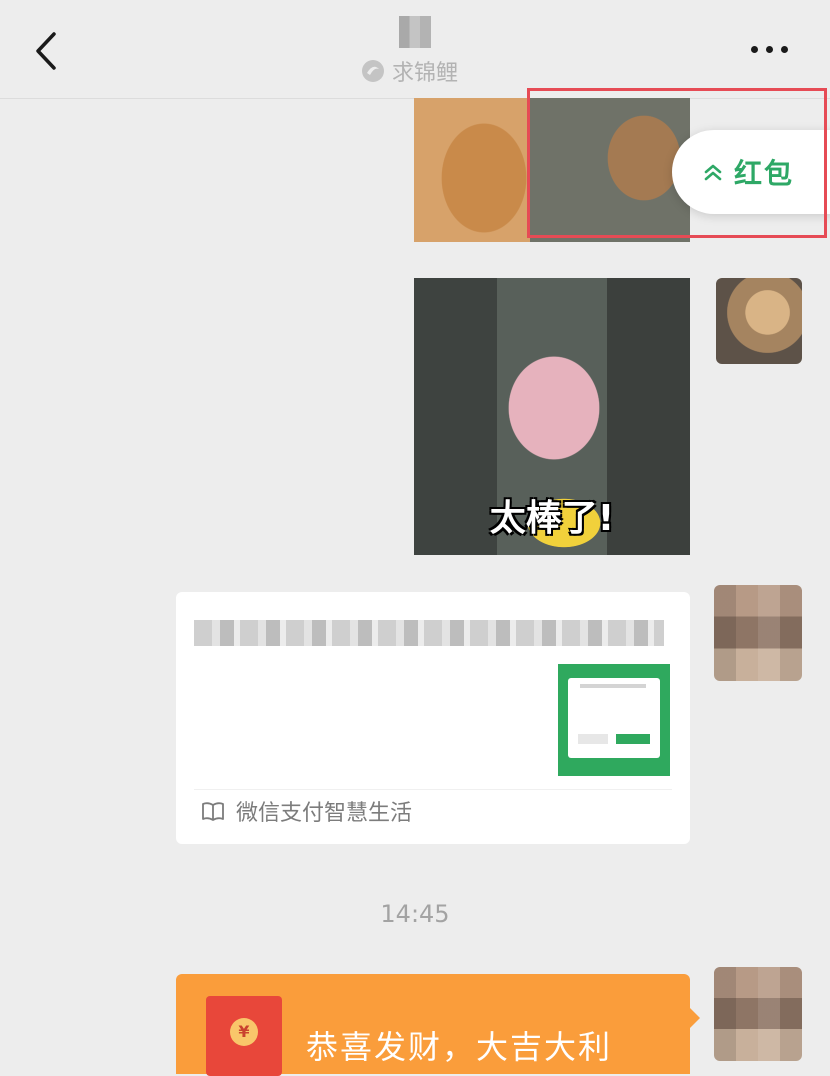  What do you see at coordinates (213, 811) in the screenshot?
I see `book-icon` at bounding box center [213, 811].